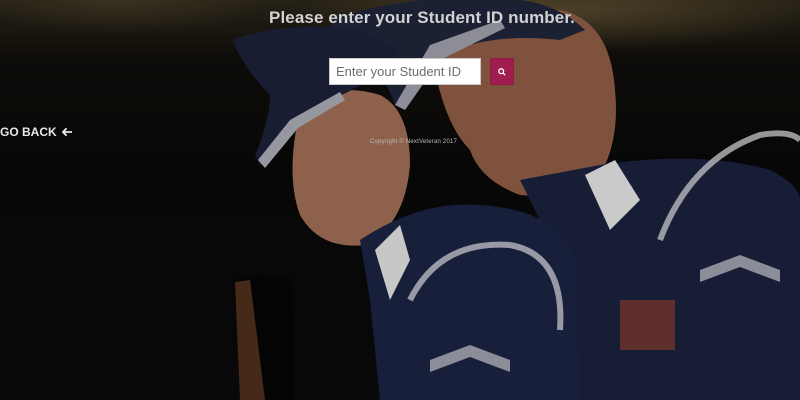 The height and width of the screenshot is (400, 800). I want to click on page-heading: Please enter your Student ID number., so click(422, 17).